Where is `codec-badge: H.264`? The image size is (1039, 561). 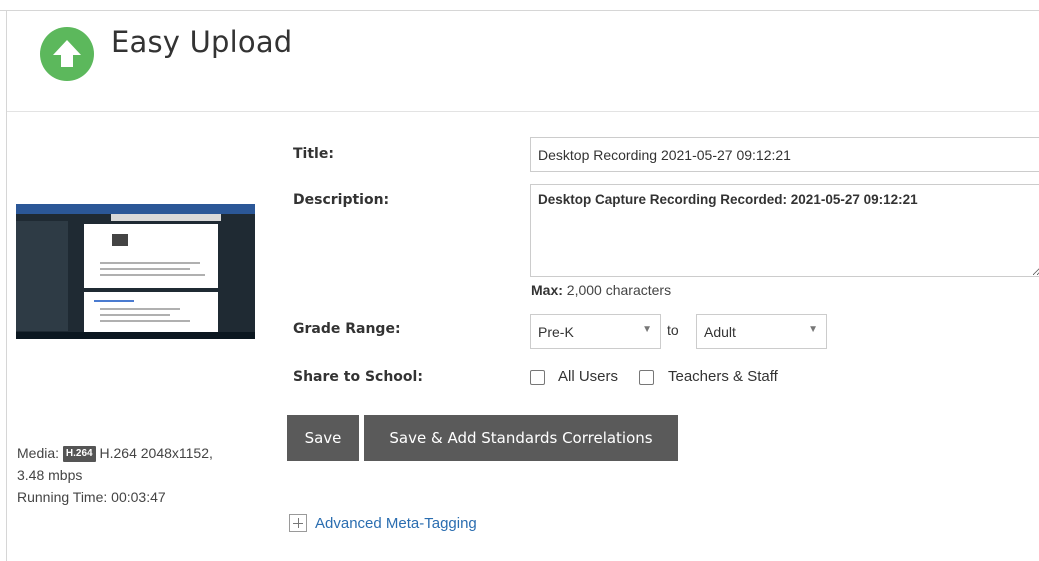
codec-badge: H.264 is located at coordinates (79, 454).